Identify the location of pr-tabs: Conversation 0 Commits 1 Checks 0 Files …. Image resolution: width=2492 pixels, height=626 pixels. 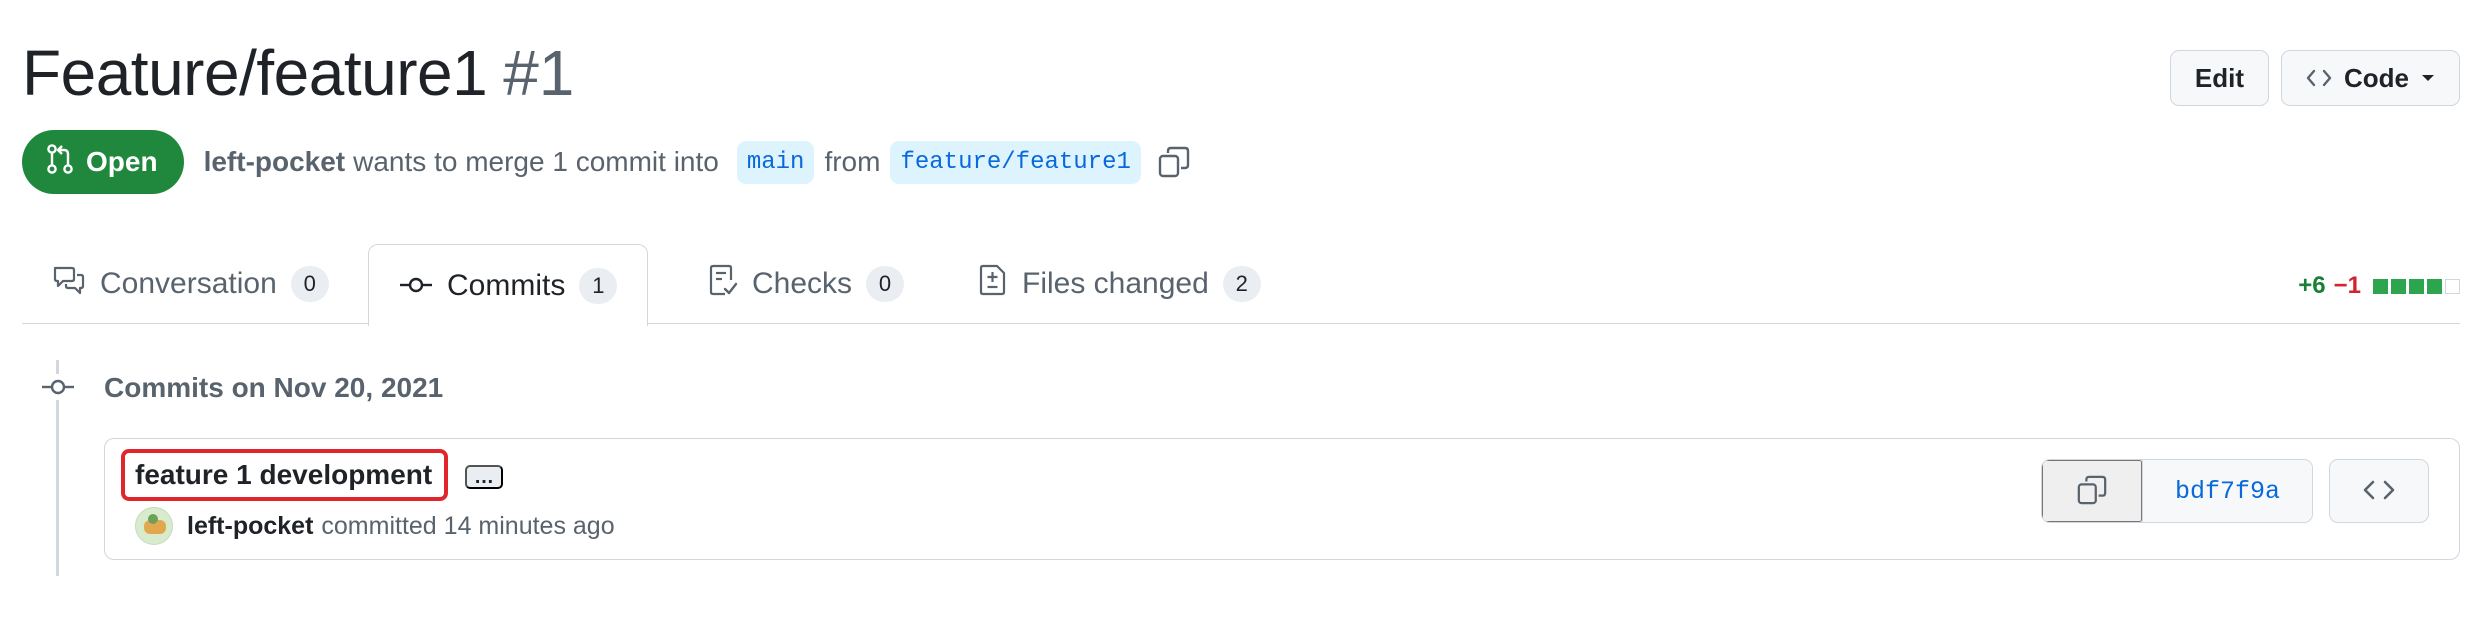
(1241, 285).